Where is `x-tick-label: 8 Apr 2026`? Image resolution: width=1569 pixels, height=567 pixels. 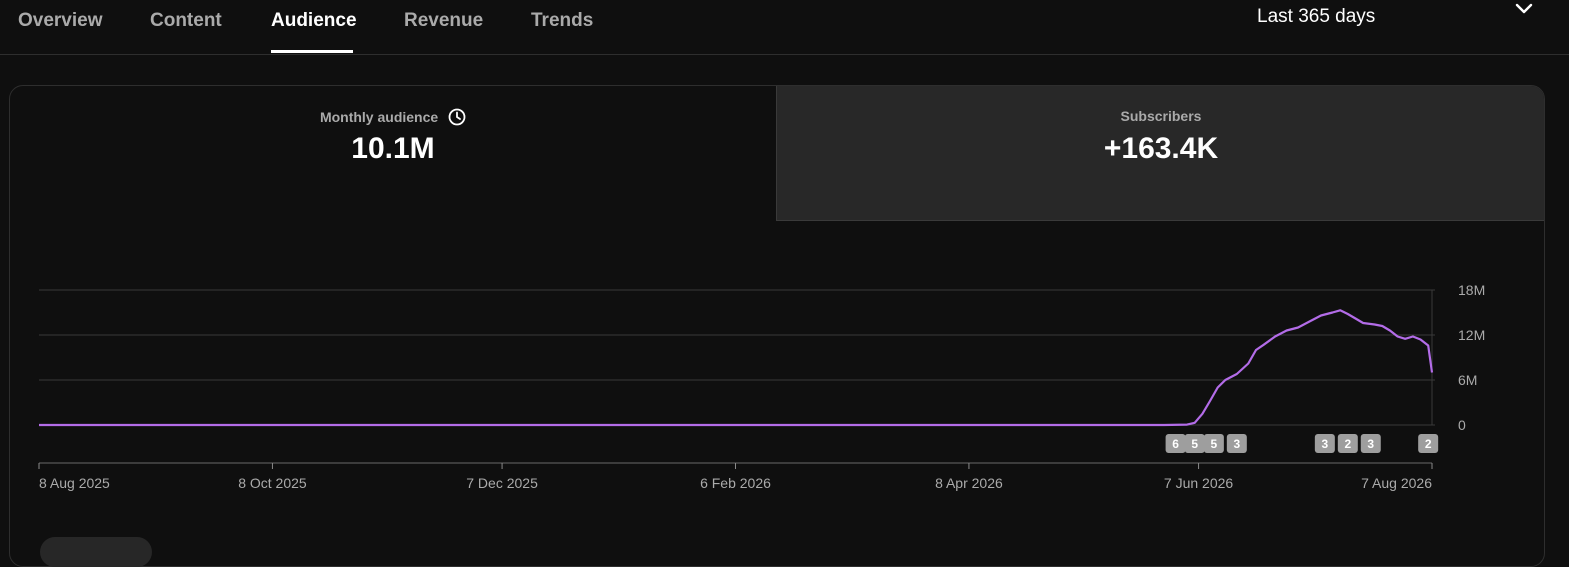 x-tick-label: 8 Apr 2026 is located at coordinates (969, 483).